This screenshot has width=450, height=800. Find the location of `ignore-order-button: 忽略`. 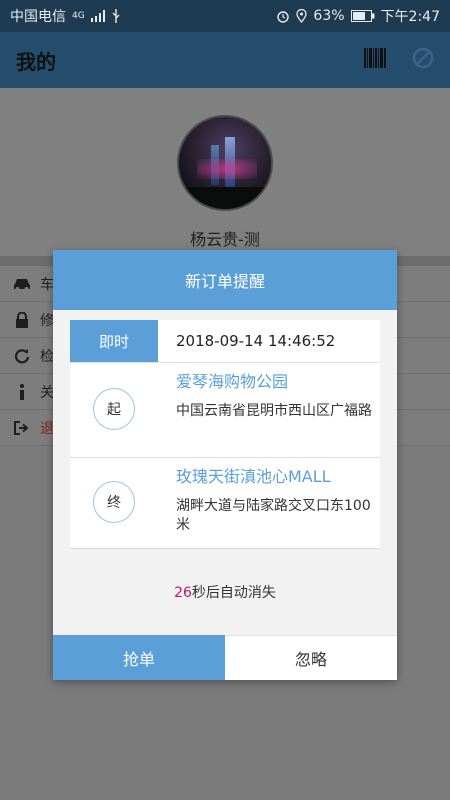

ignore-order-button: 忽略 is located at coordinates (311, 657).